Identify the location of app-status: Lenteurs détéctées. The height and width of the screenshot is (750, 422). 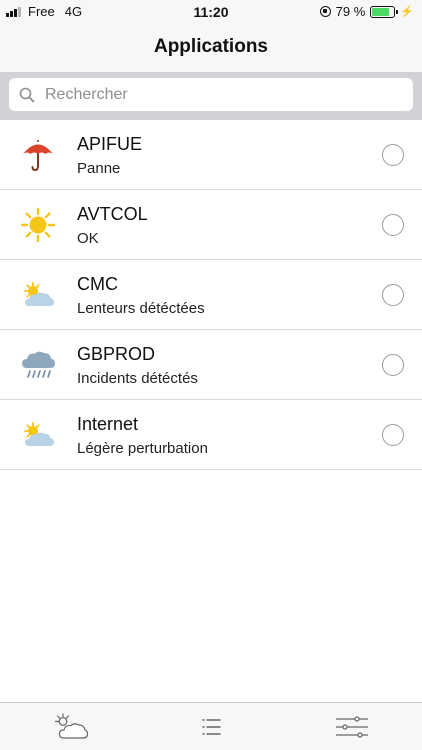
(141, 308).